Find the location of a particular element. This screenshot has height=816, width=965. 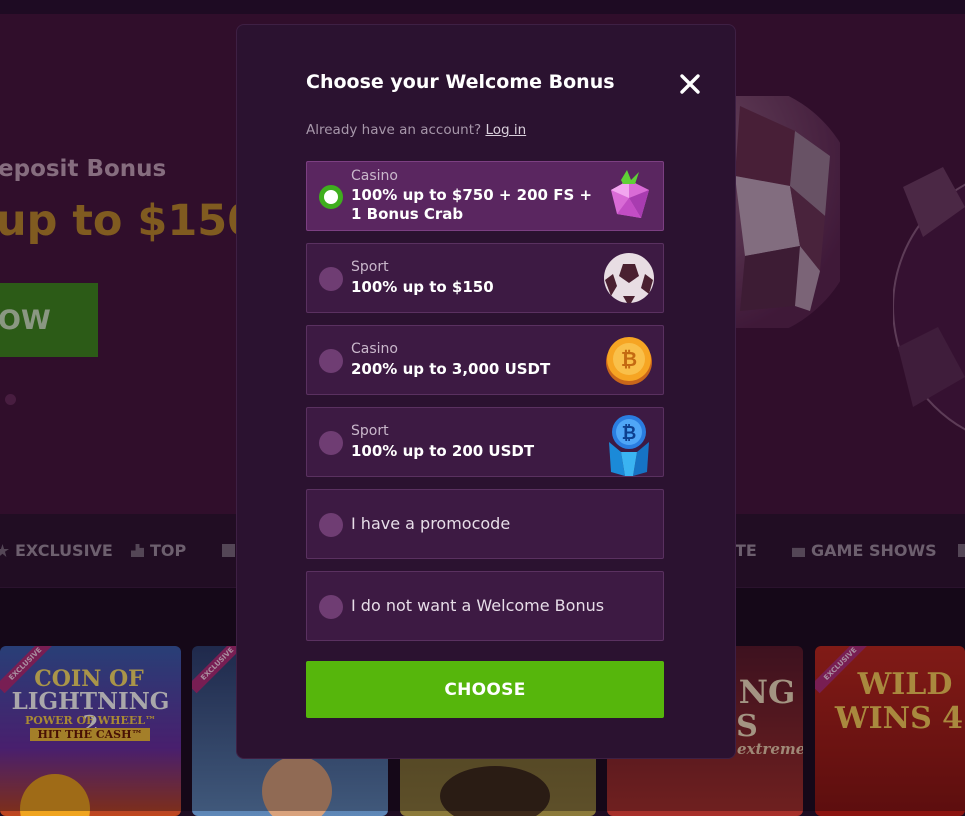

login-link: Log in is located at coordinates (505, 130).